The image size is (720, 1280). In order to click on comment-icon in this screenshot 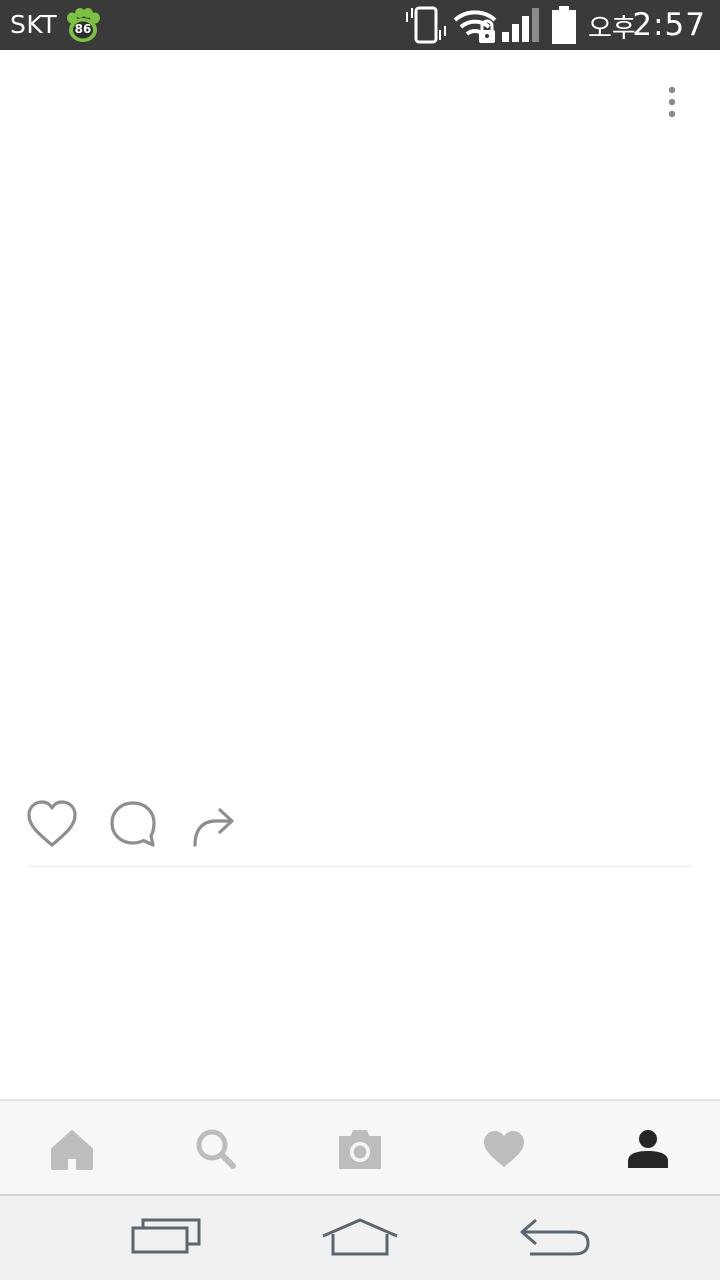, I will do `click(133, 824)`.